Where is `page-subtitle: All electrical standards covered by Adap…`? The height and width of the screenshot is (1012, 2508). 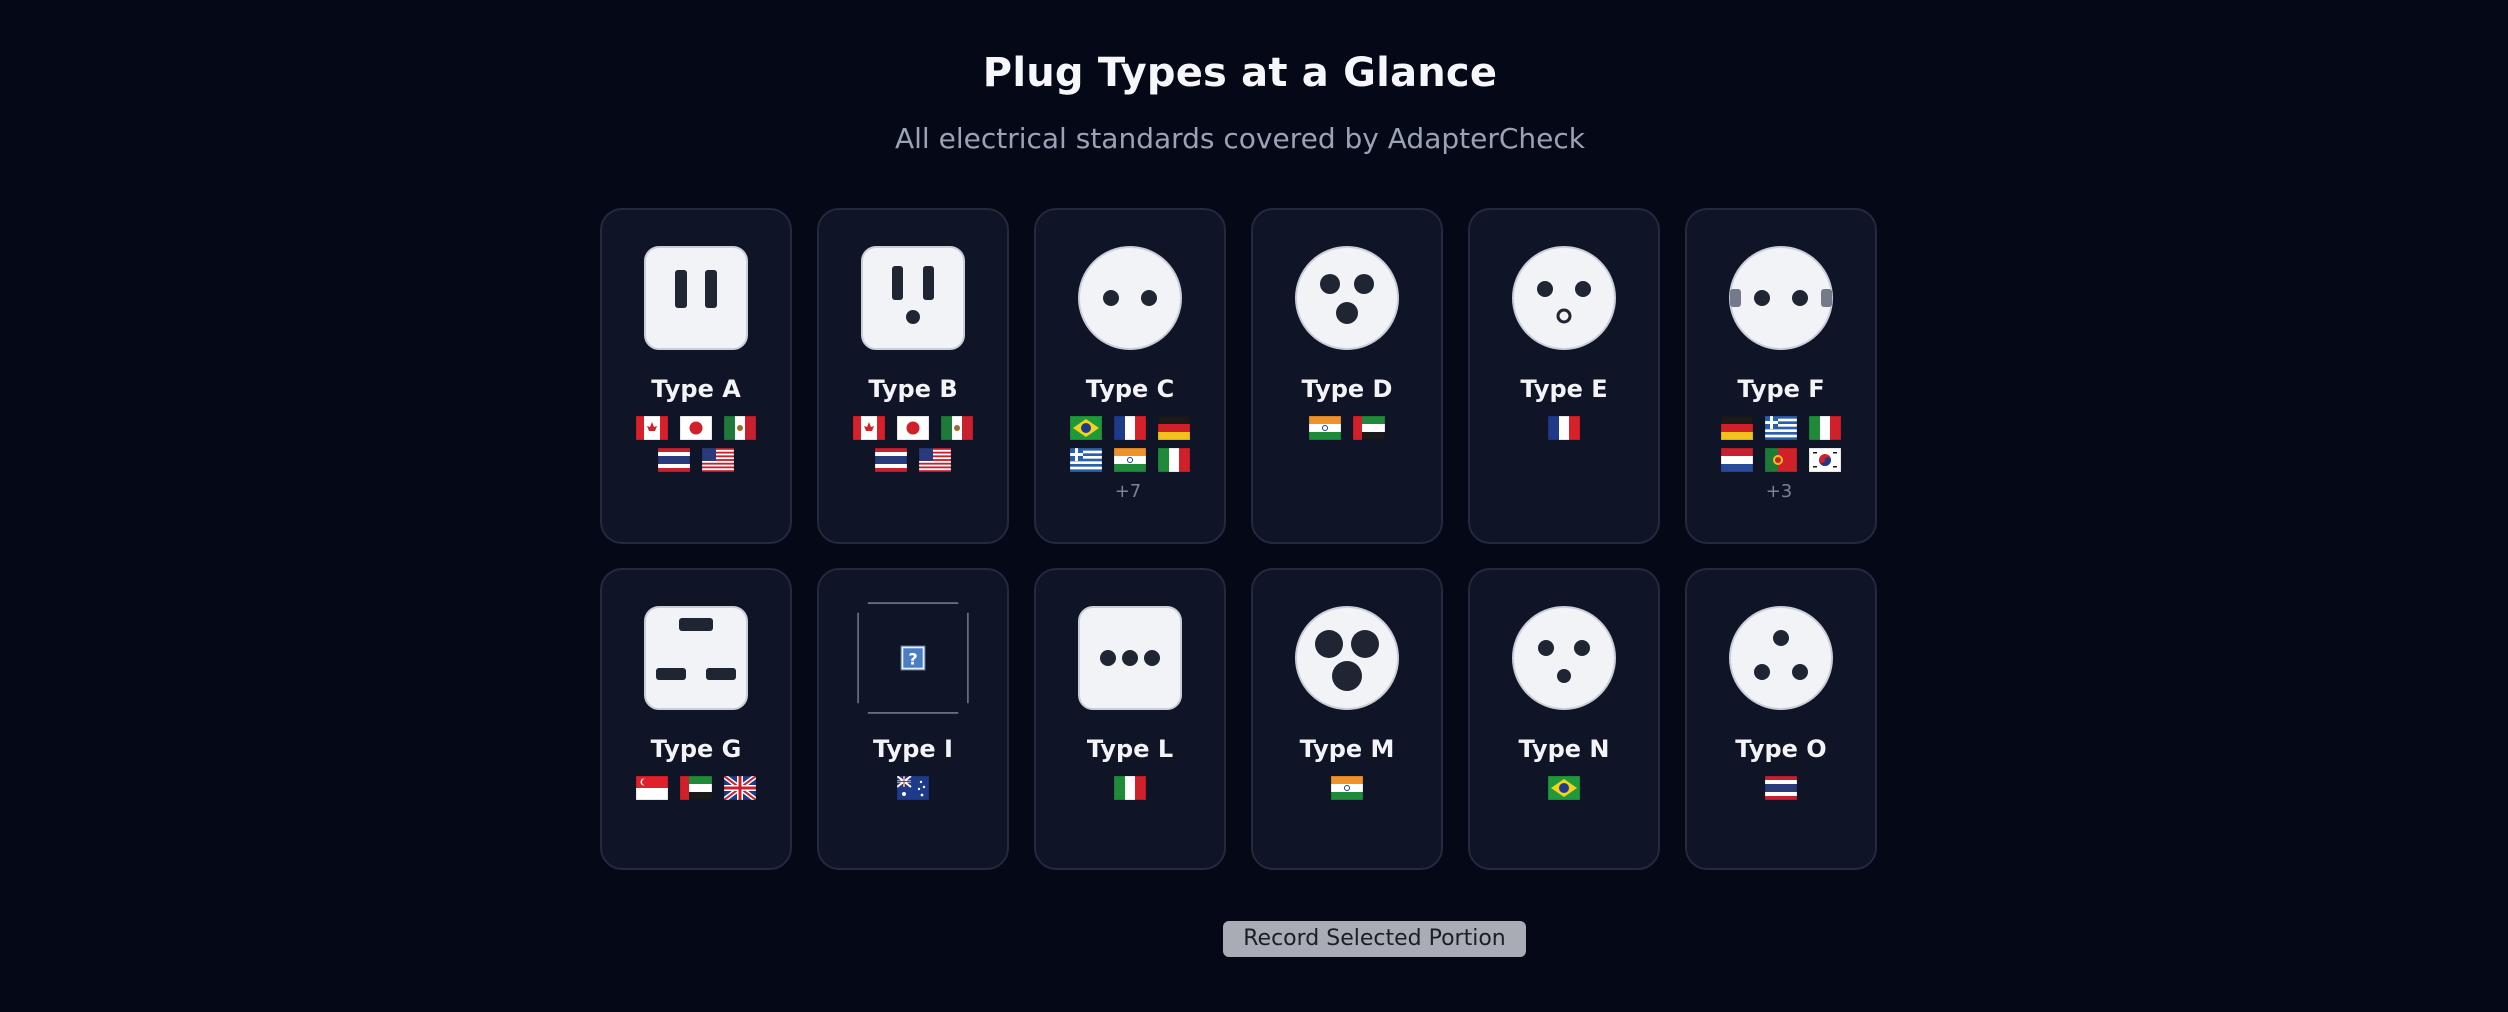 page-subtitle: All electrical standards covered by Adap… is located at coordinates (1239, 138).